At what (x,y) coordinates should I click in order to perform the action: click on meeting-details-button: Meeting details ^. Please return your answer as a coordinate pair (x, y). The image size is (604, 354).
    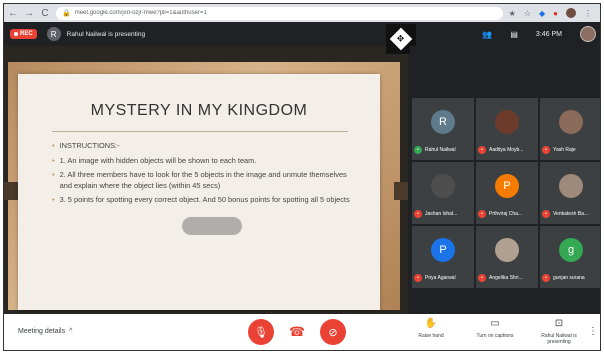
    Looking at the image, I should click on (45, 331).